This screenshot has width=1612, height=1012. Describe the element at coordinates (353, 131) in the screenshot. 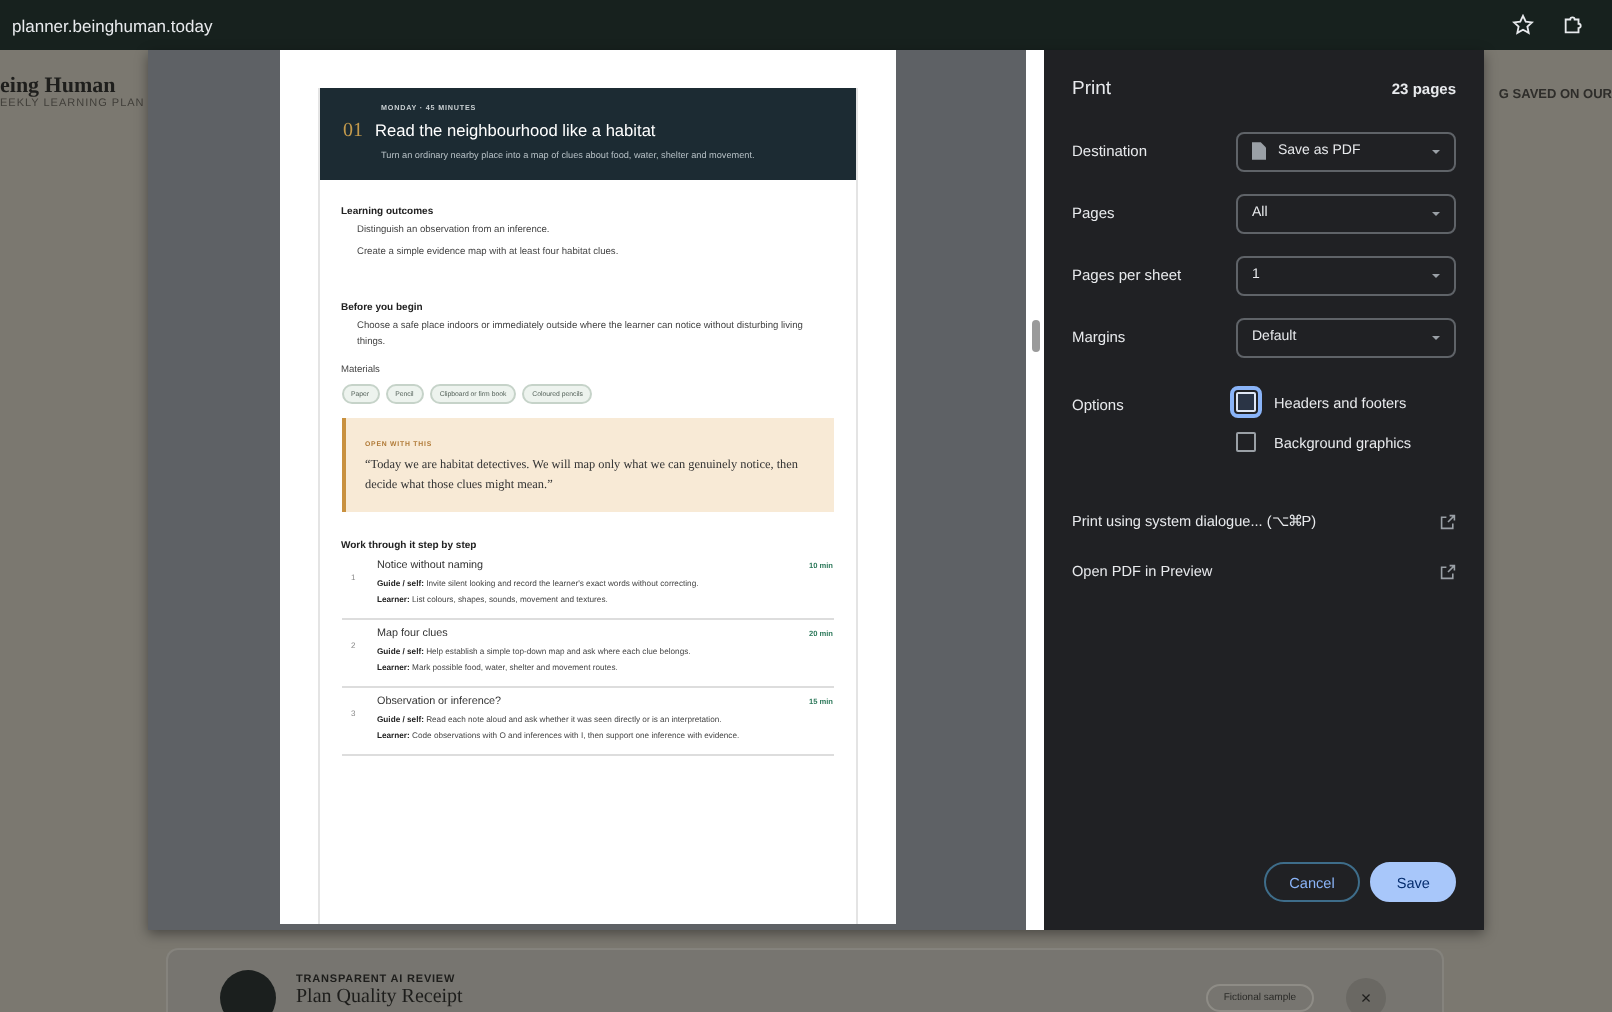

I see `lesson-number: 01` at that location.